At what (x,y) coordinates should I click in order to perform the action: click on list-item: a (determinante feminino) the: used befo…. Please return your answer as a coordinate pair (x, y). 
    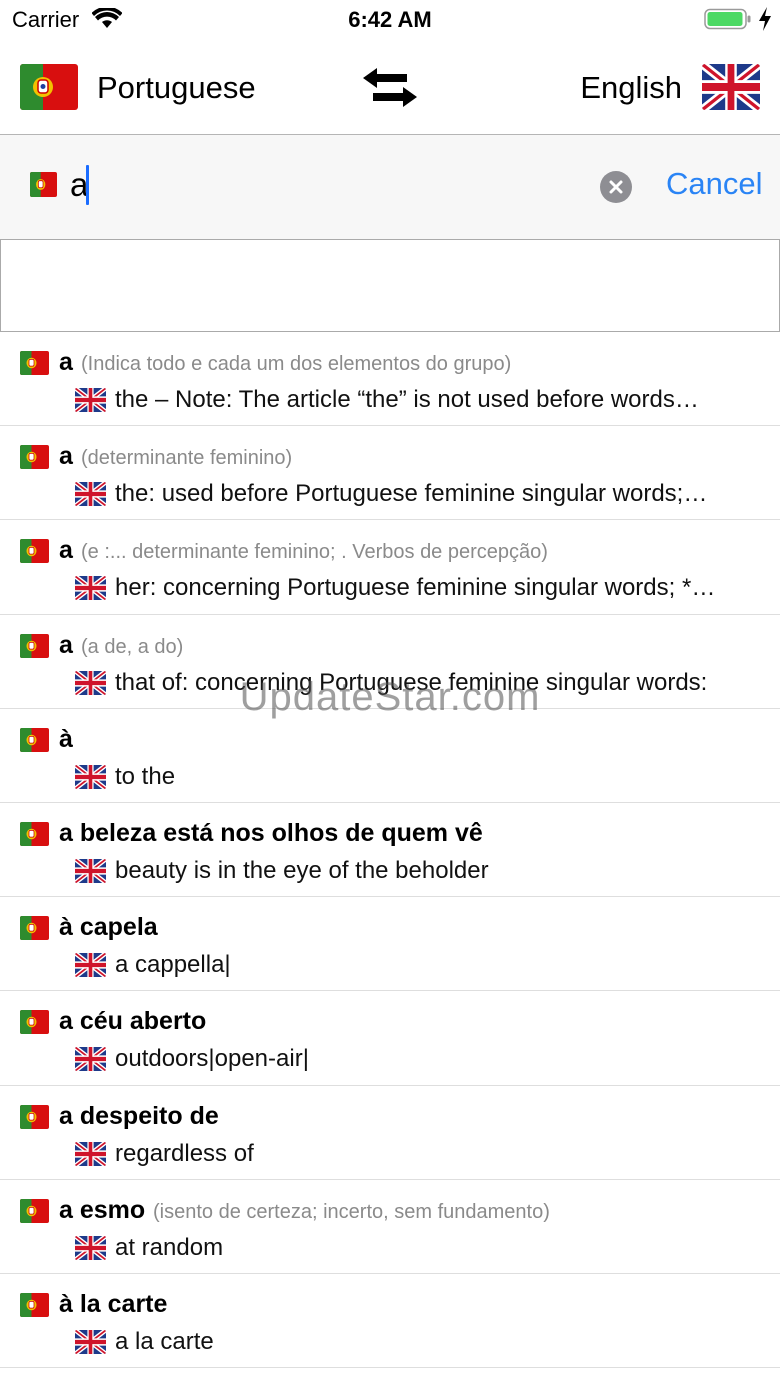
    Looking at the image, I should click on (390, 473).